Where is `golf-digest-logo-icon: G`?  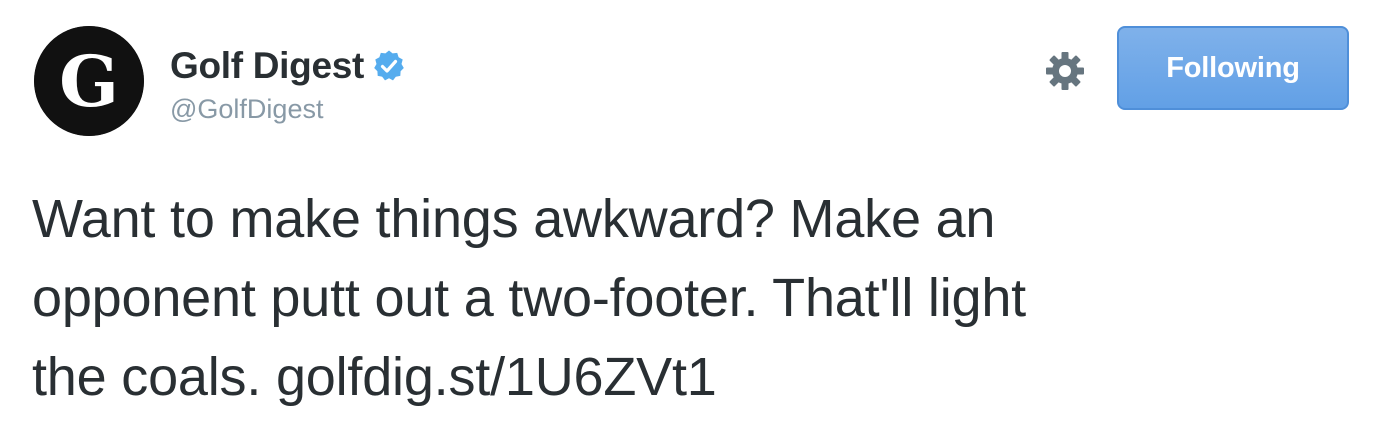 golf-digest-logo-icon: G is located at coordinates (89, 81).